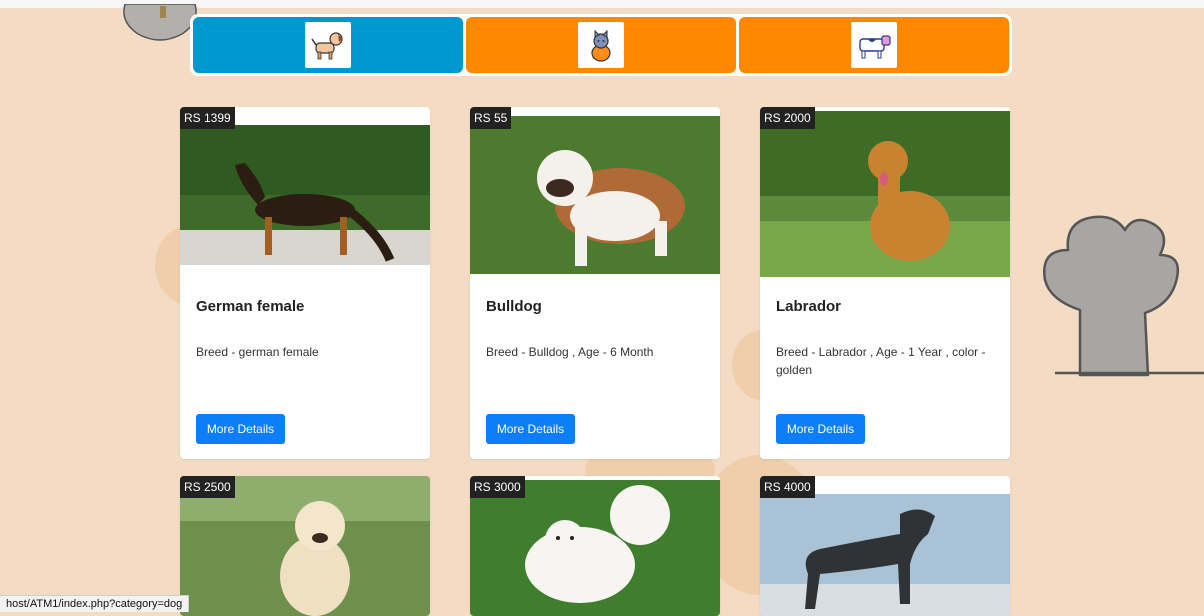  What do you see at coordinates (257, 352) in the screenshot?
I see `pet-description: Breed - german female` at bounding box center [257, 352].